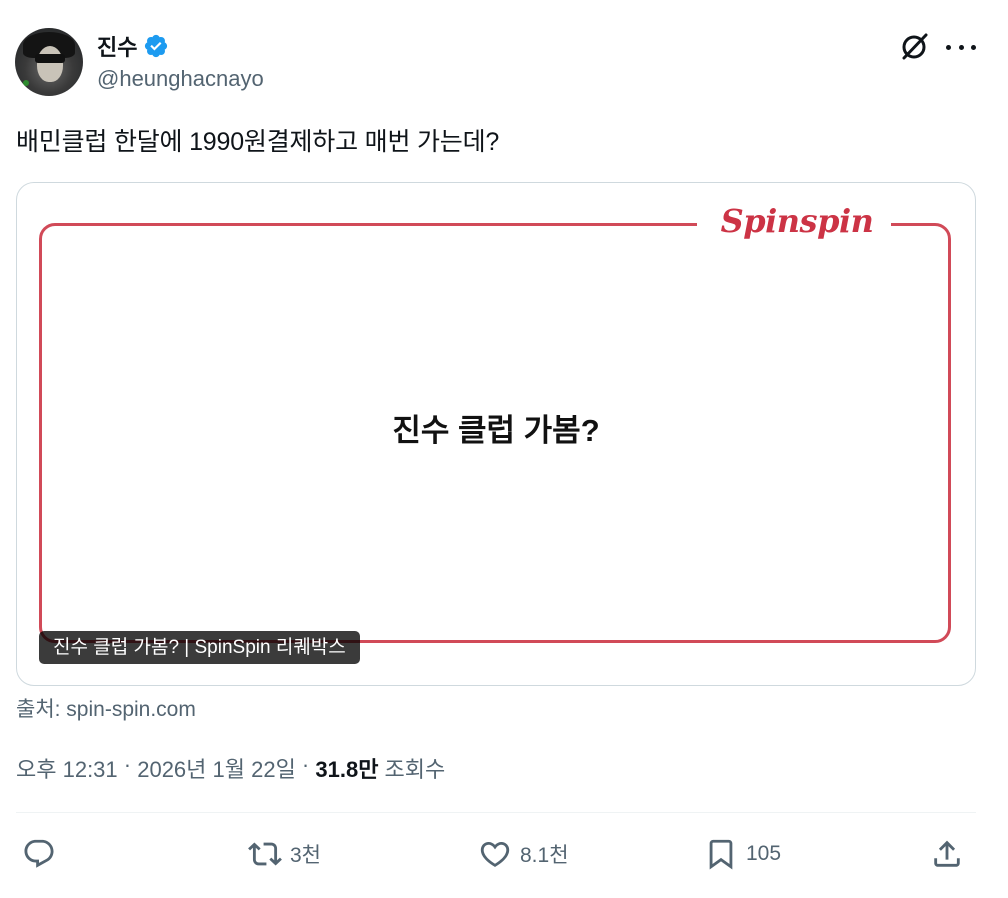 The height and width of the screenshot is (898, 1008). I want to click on avatar, so click(49, 62).